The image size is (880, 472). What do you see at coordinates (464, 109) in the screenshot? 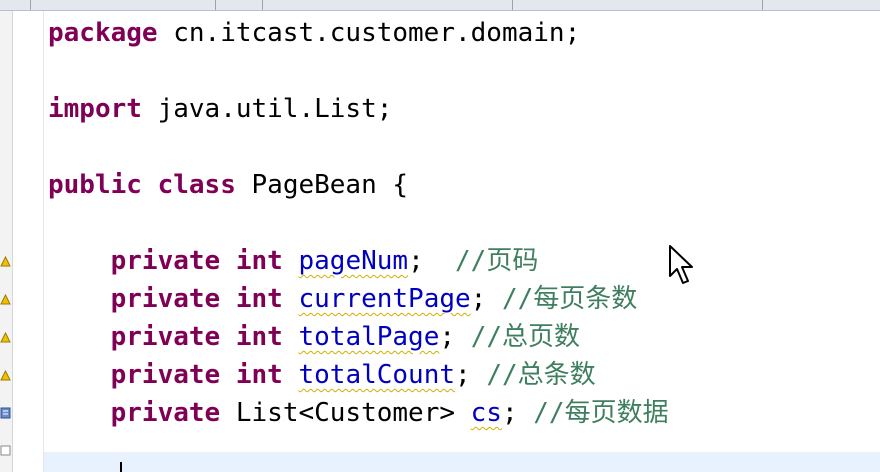
I see `code-line-import: import java.util.List;` at bounding box center [464, 109].